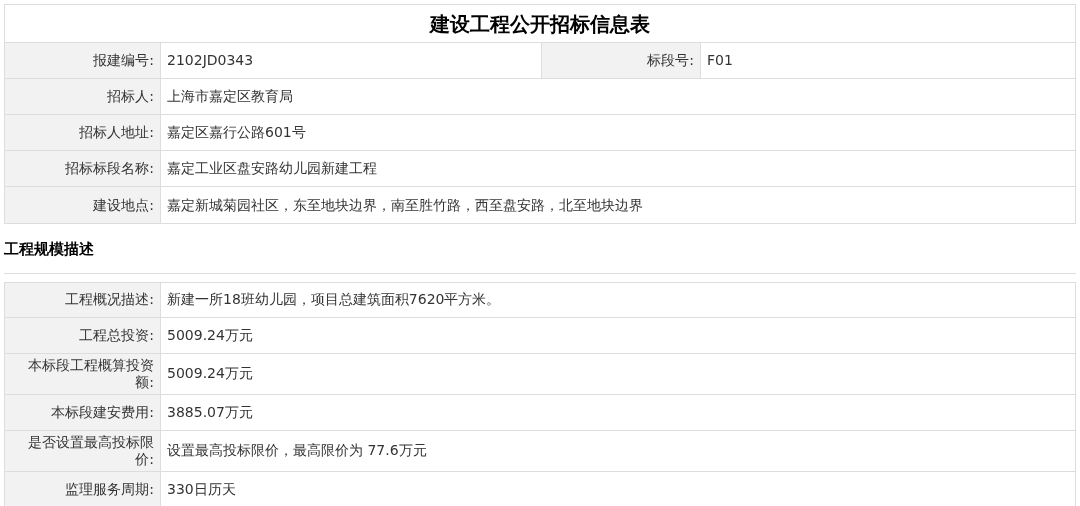 The width and height of the screenshot is (1080, 506). I want to click on field-label: 监理服务周期:, so click(83, 488).